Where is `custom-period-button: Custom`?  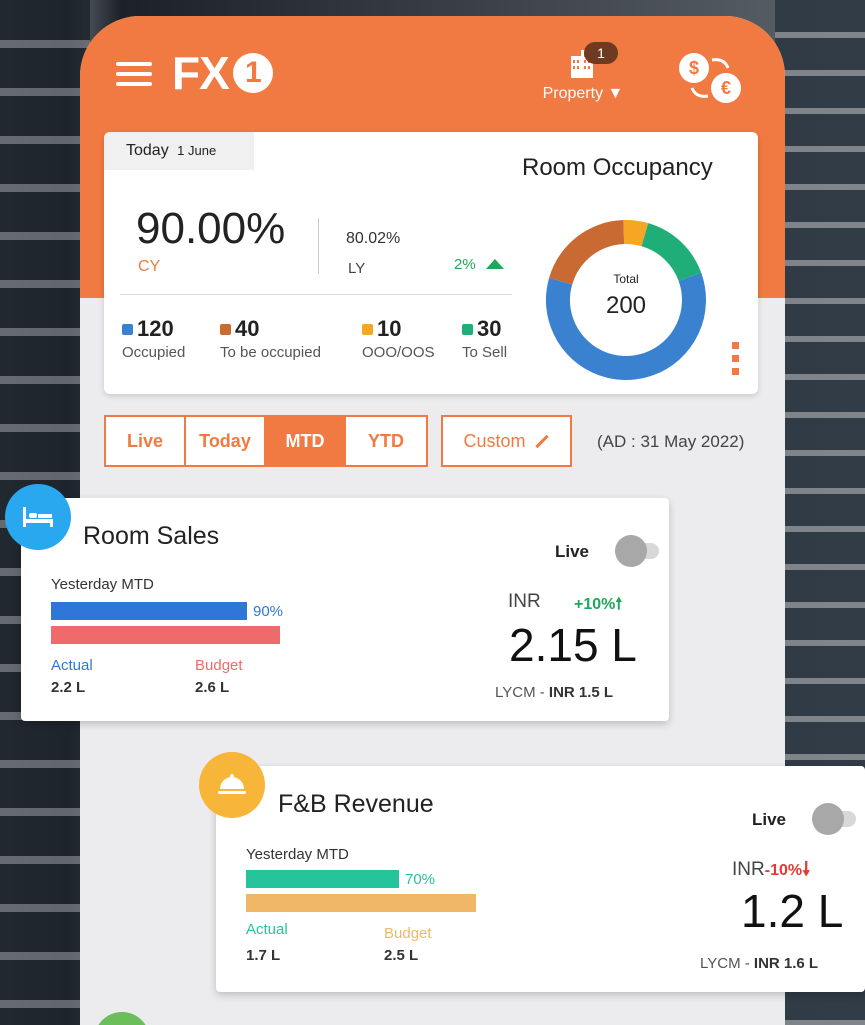
custom-period-button: Custom is located at coordinates (506, 441).